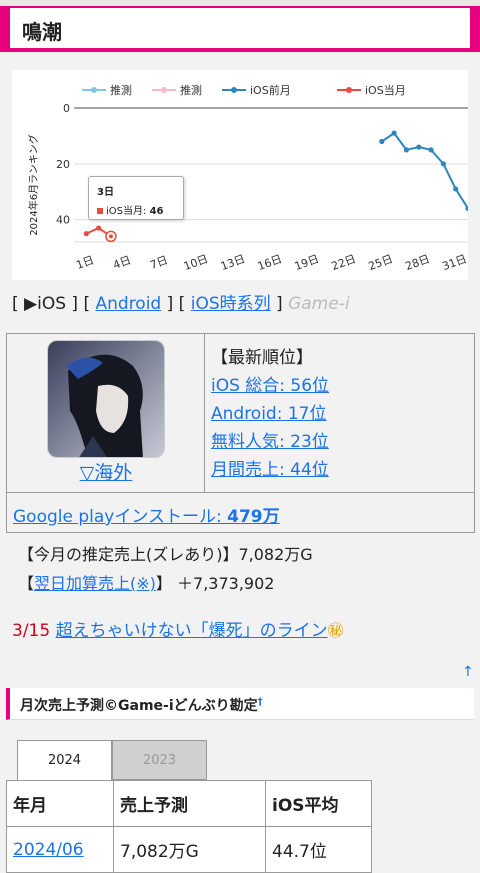 This screenshot has width=480, height=873. What do you see at coordinates (139, 706) in the screenshot?
I see `section-title: 月次売上予測©Game-iどんぶり勘定` at bounding box center [139, 706].